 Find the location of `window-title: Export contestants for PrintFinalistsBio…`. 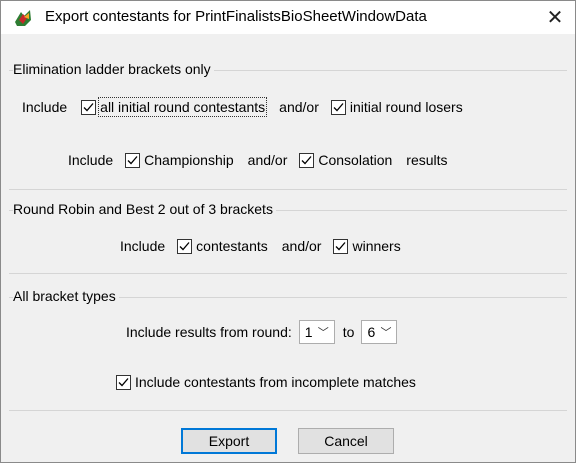

window-title: Export contestants for PrintFinalistsBio… is located at coordinates (236, 16).